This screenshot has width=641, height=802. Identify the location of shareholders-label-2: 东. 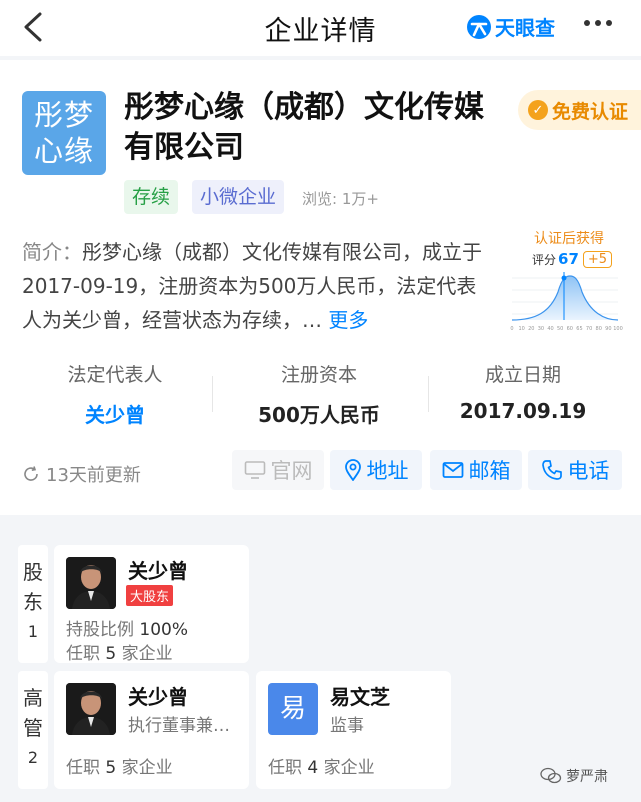
(33, 602).